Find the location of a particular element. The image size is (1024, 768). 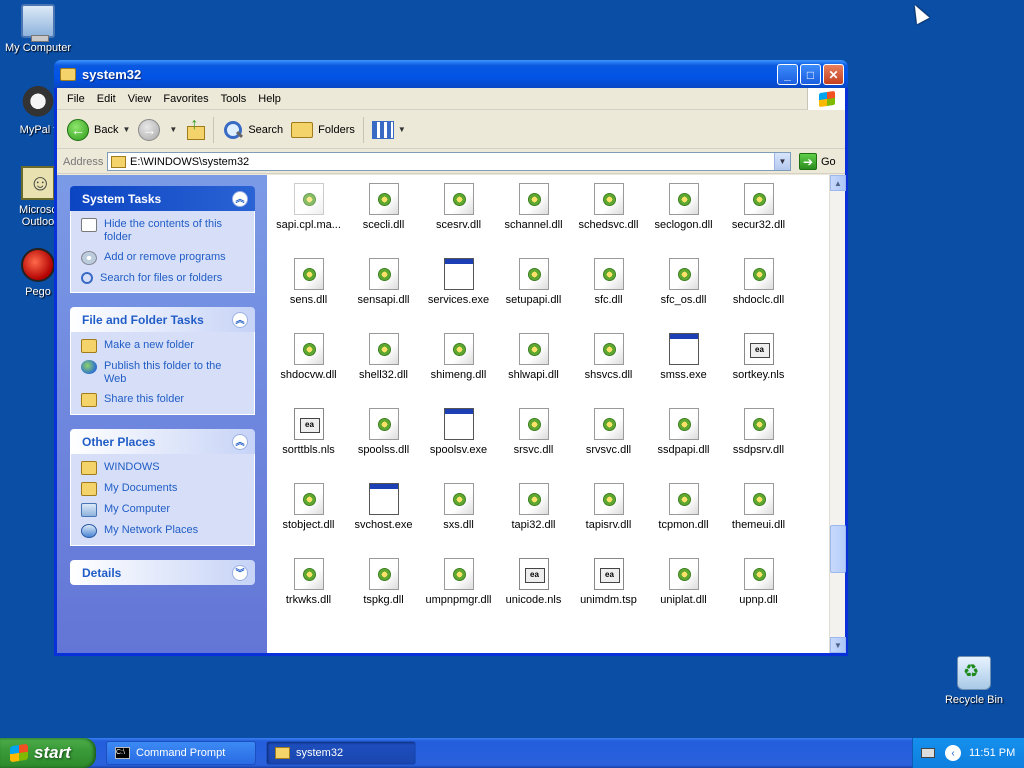

folders-button: Folders is located at coordinates (323, 130).